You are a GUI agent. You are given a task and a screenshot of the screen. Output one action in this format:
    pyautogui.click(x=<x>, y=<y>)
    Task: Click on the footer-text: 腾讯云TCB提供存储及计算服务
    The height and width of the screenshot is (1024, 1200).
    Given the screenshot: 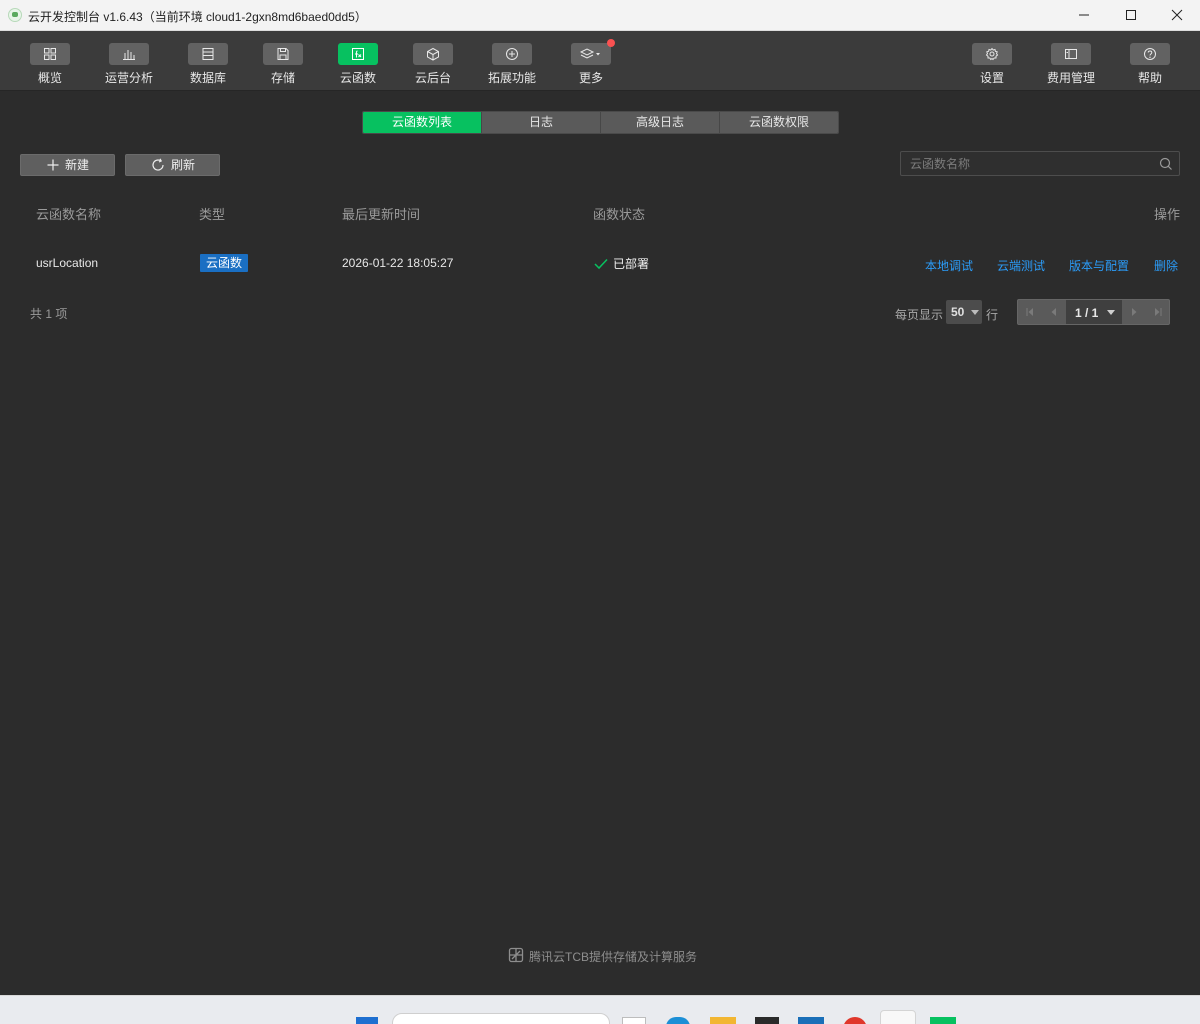 What is the action you would take?
    pyautogui.click(x=613, y=957)
    